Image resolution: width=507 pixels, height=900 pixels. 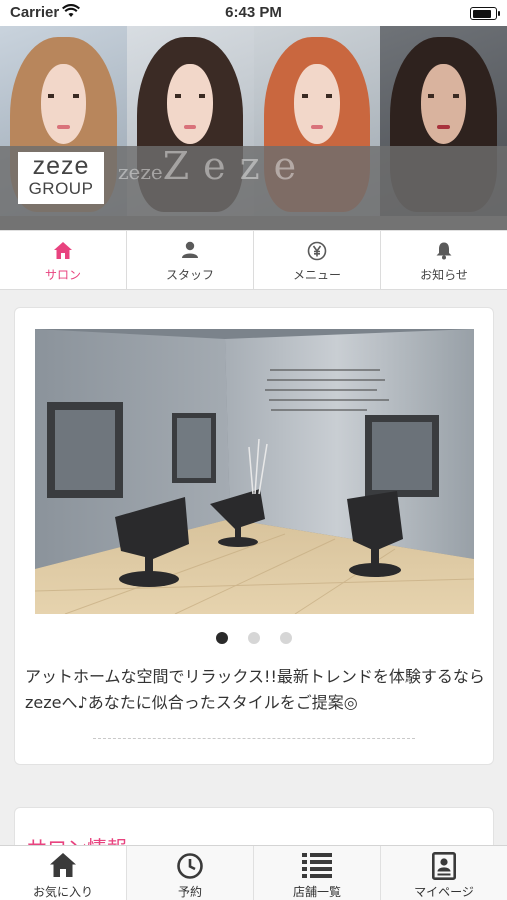 I want to click on bottom-tab-reserve: 予約, so click(x=190, y=873).